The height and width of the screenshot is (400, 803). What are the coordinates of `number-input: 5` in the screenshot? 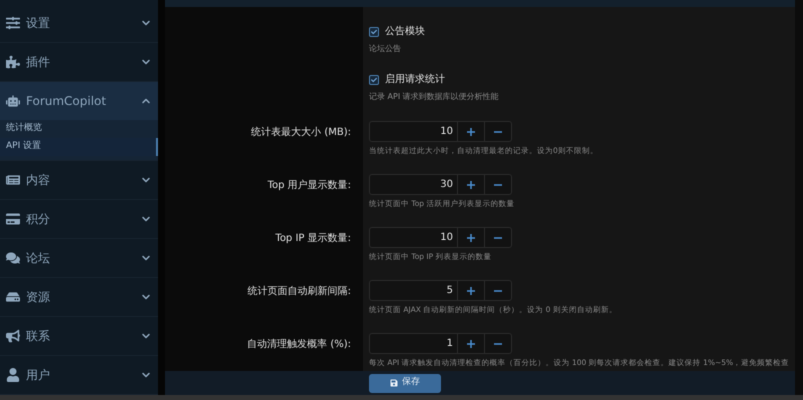 It's located at (413, 290).